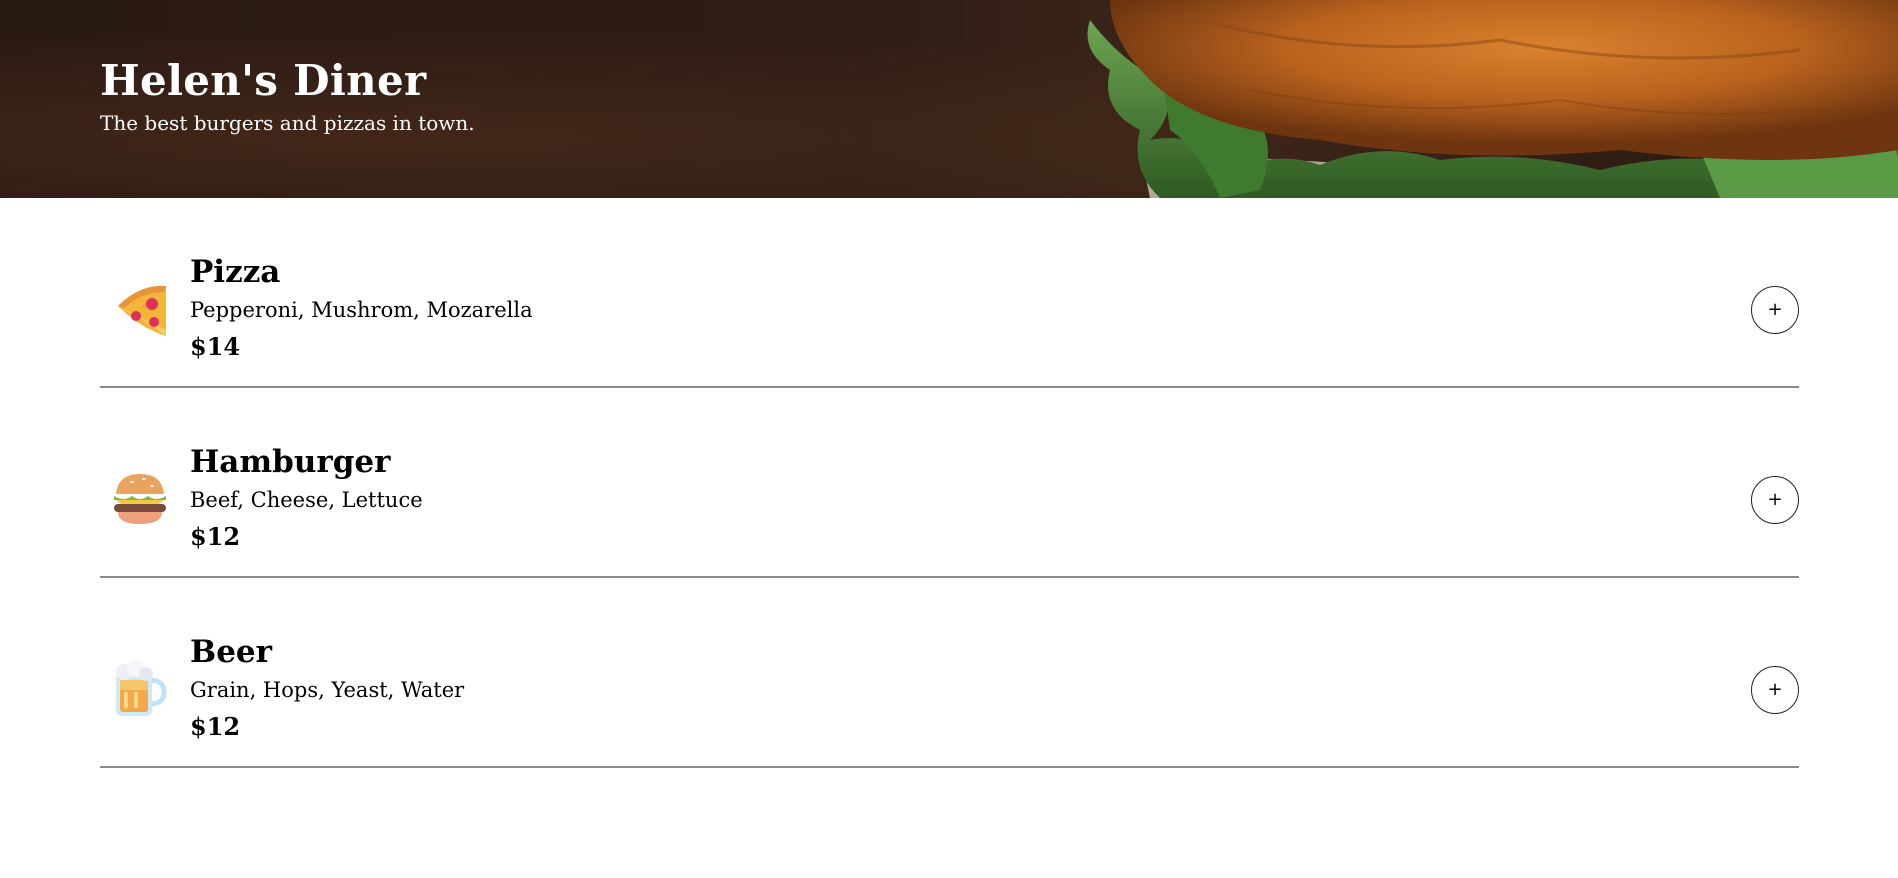 The image size is (1898, 878). What do you see at coordinates (141, 687) in the screenshot?
I see `beer-icon` at bounding box center [141, 687].